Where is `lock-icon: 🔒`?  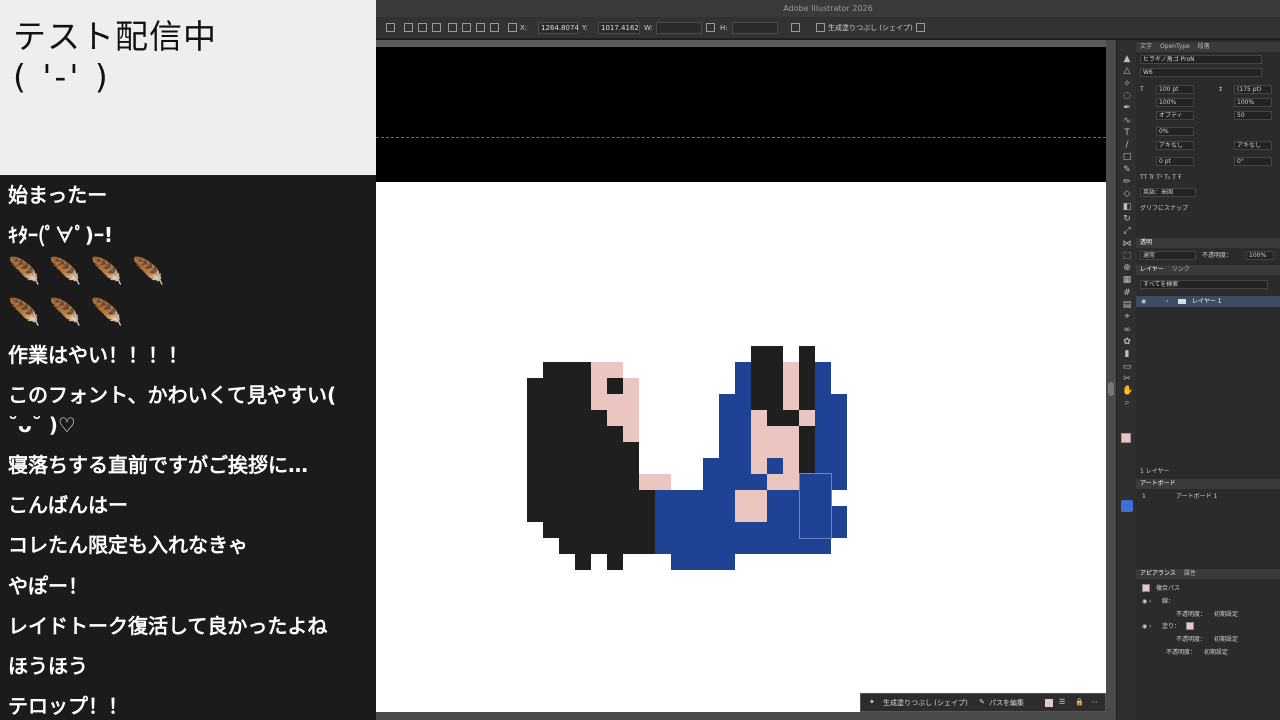 lock-icon: 🔒 is located at coordinates (1079, 702).